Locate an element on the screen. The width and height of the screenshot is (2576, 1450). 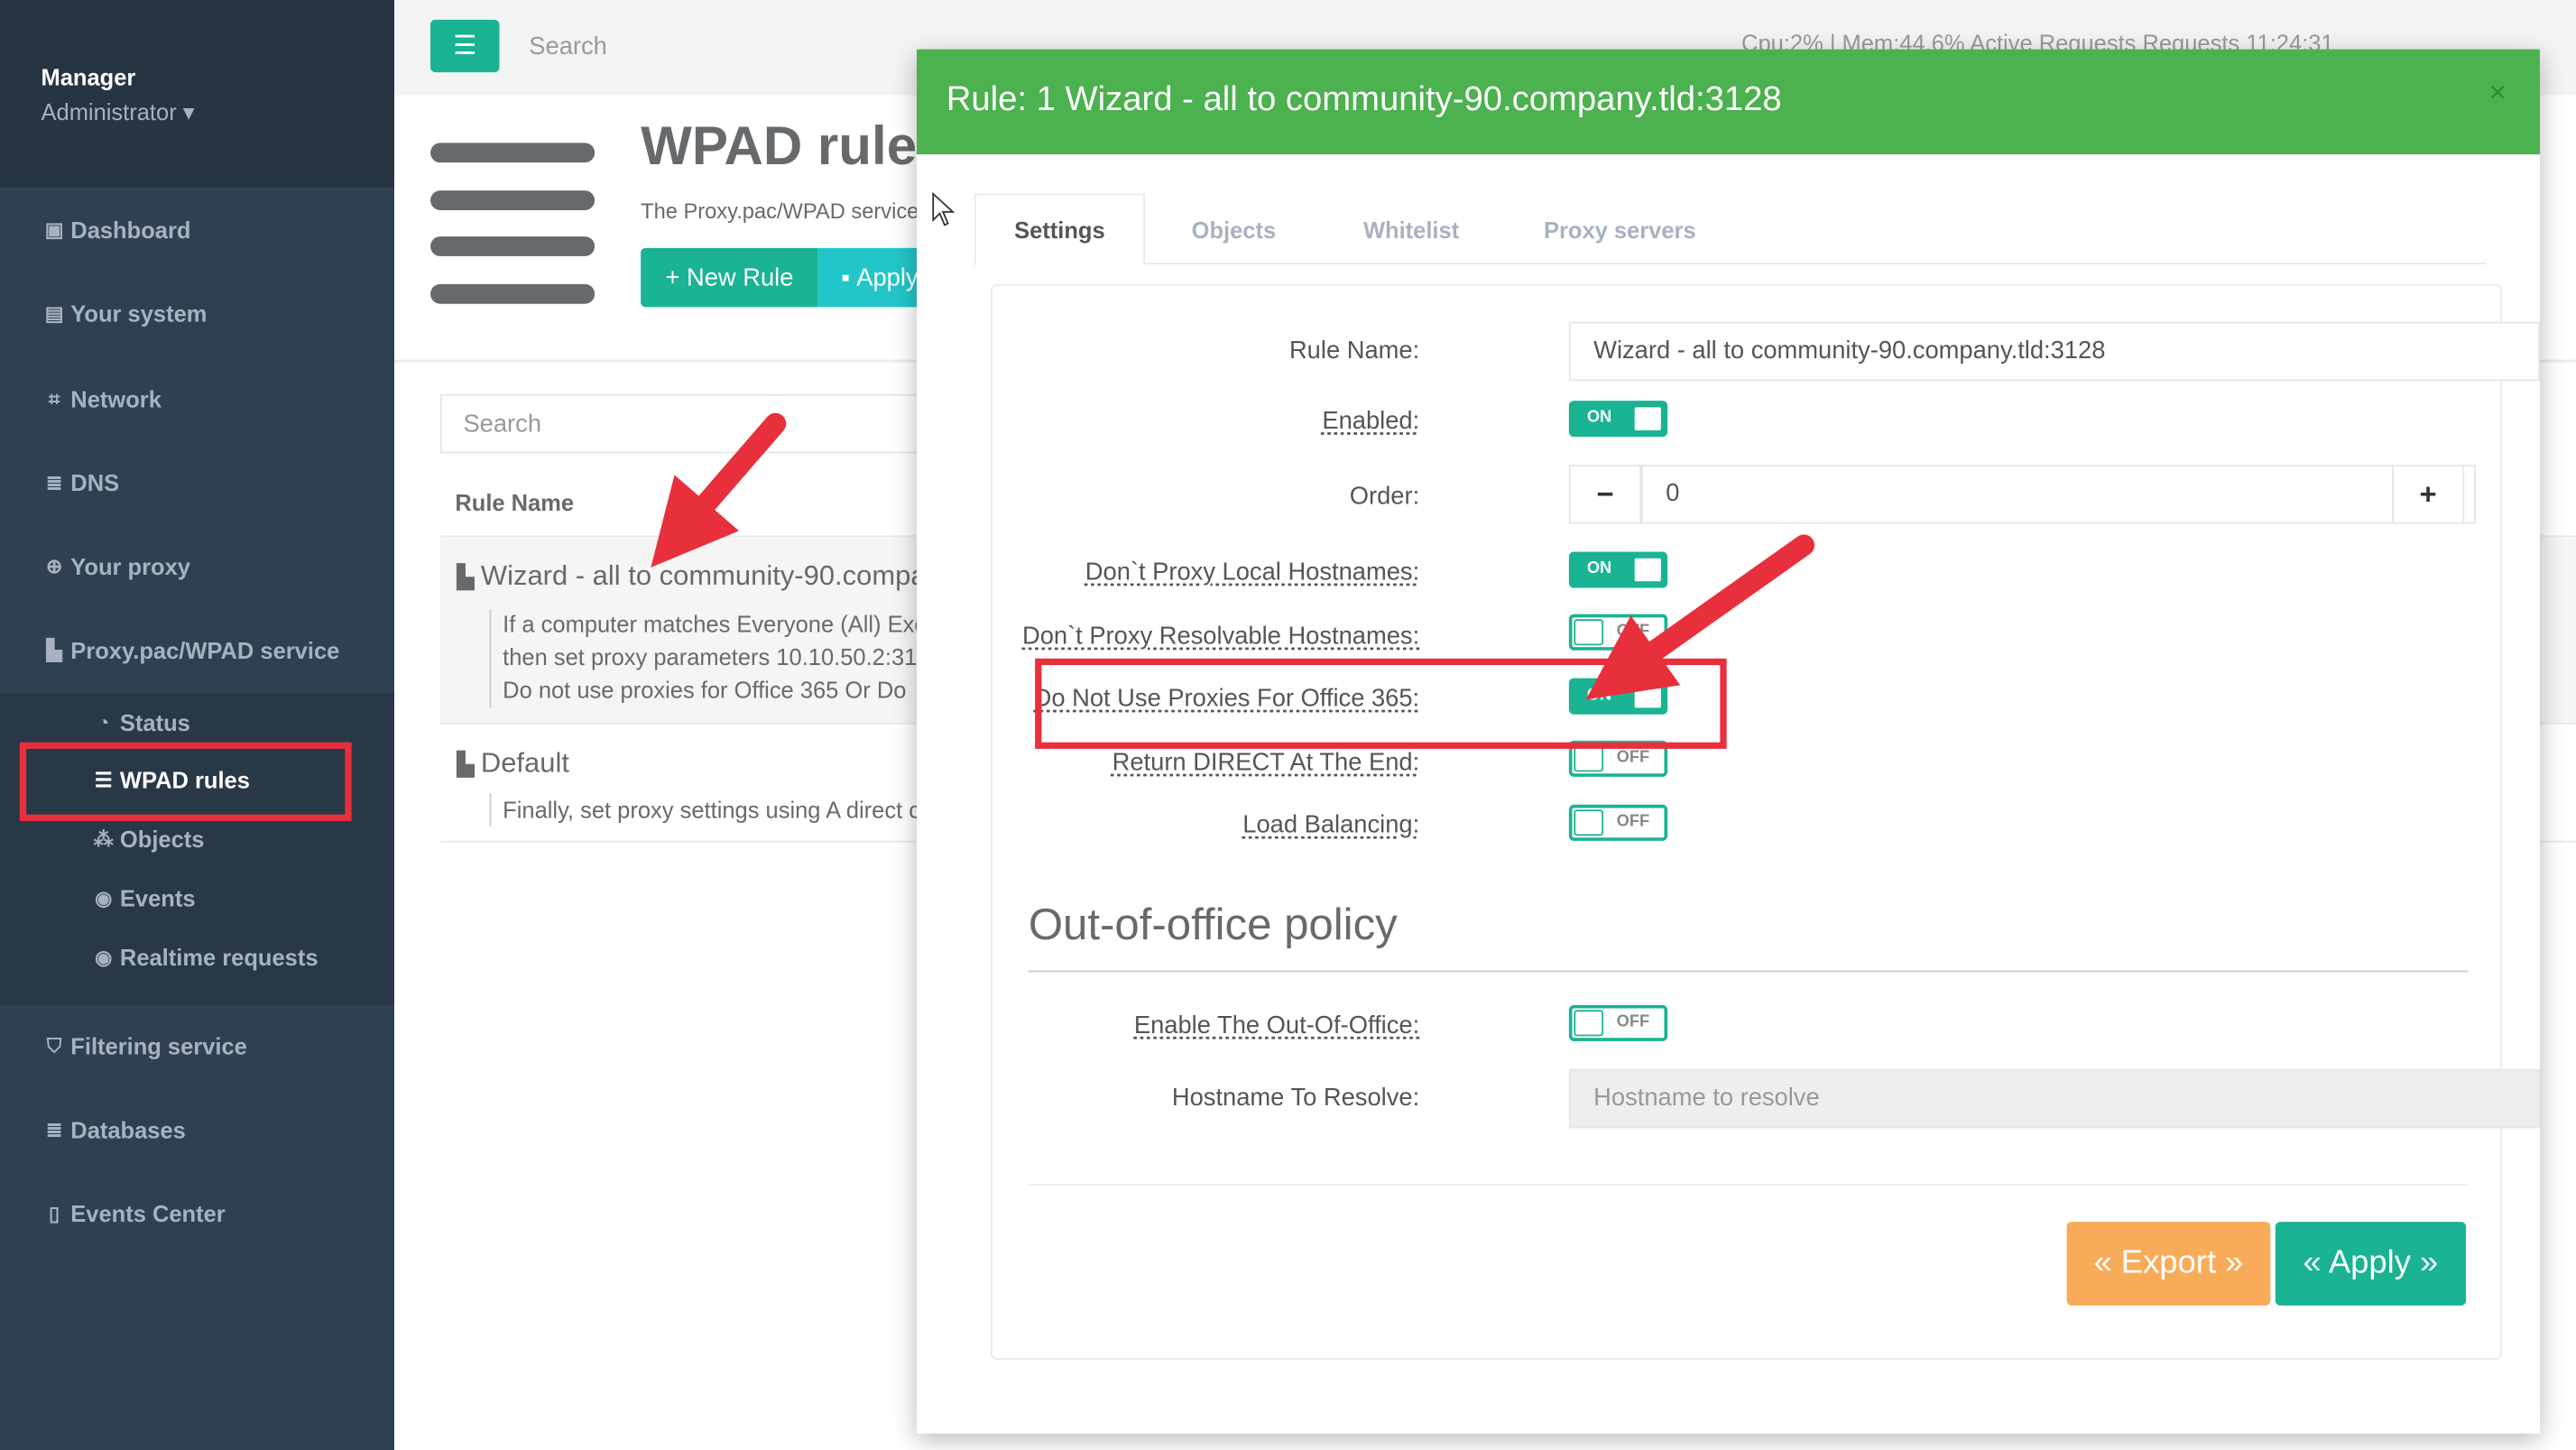
mouse-cursor-icon is located at coordinates (944, 208).